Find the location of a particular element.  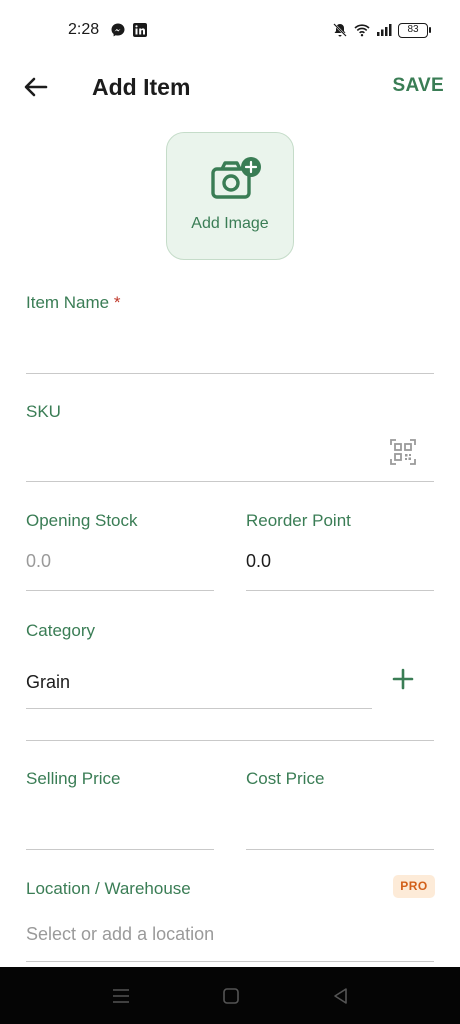

category-select: Grain is located at coordinates (199, 686).